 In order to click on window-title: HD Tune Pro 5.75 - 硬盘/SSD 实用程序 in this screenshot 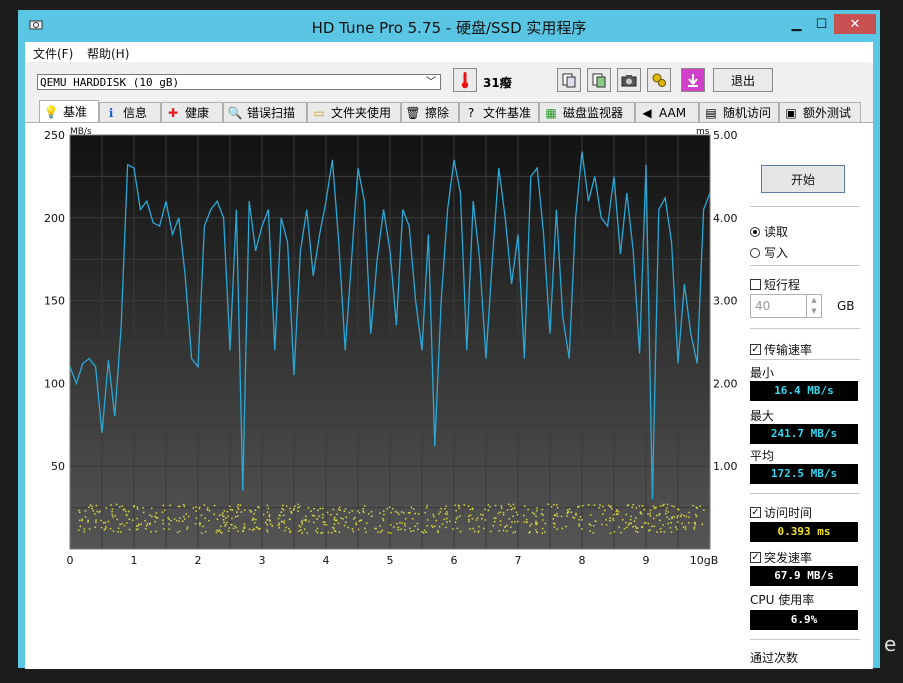, I will do `click(449, 28)`.